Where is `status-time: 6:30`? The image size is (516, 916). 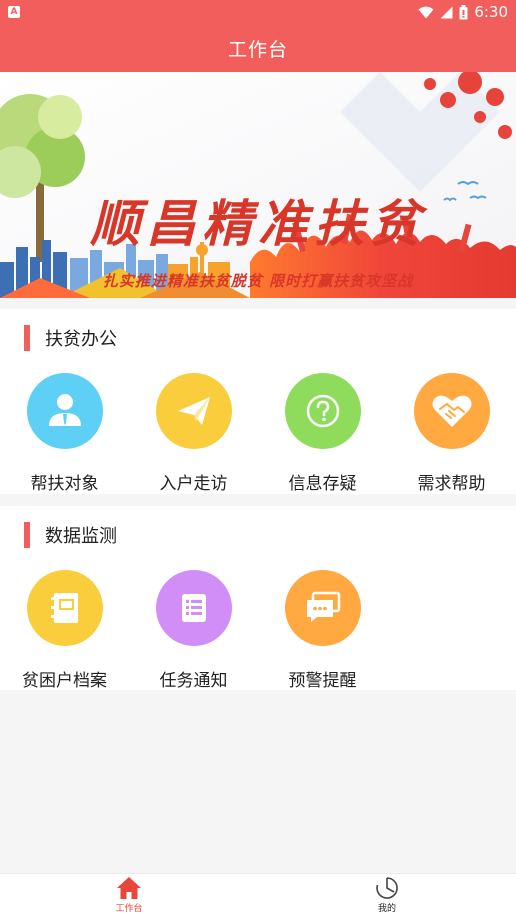
status-time: 6:30 is located at coordinates (491, 12).